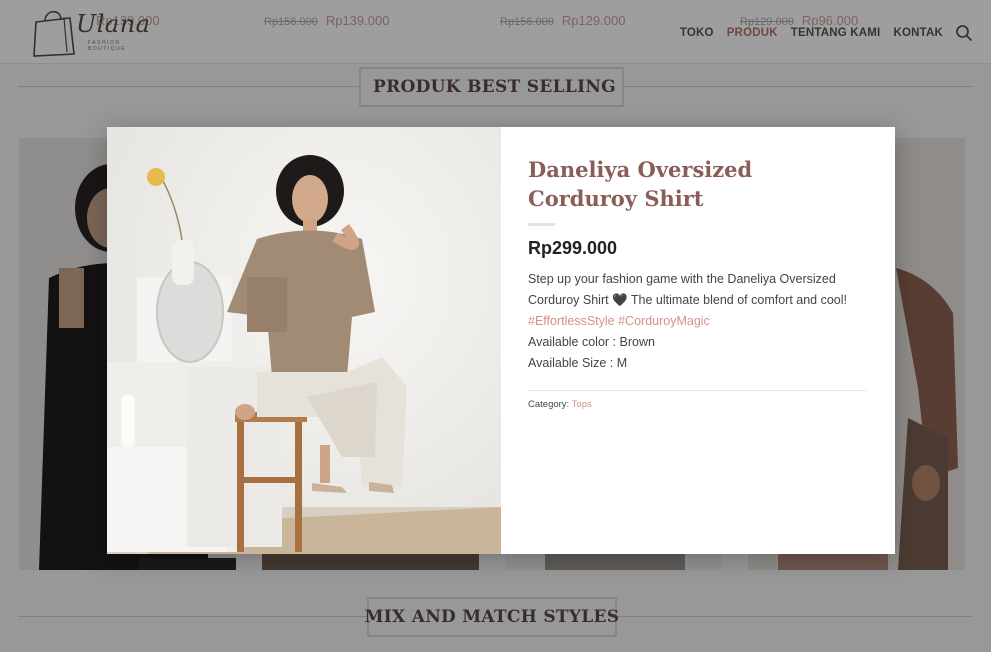 Image resolution: width=991 pixels, height=652 pixels. Describe the element at coordinates (549, 404) in the screenshot. I see `category-label: Category:` at that location.